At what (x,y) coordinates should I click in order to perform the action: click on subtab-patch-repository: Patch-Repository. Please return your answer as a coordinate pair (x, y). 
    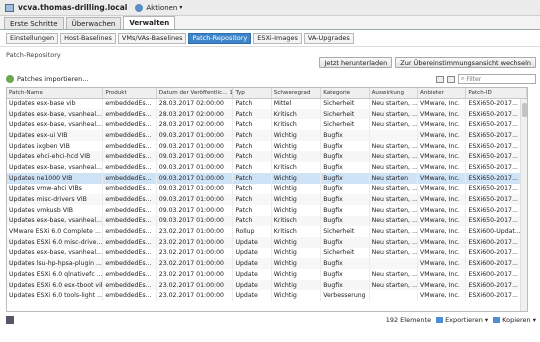
    Looking at the image, I should click on (220, 38).